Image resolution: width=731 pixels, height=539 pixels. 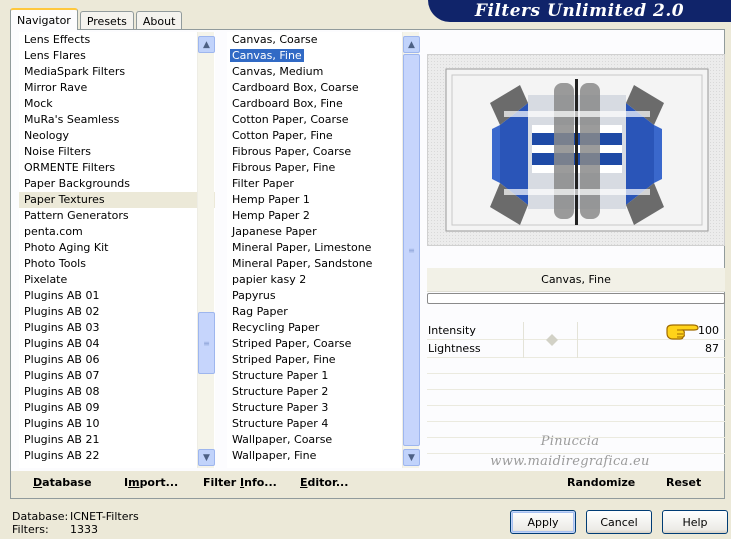 What do you see at coordinates (323, 376) in the screenshot?
I see `list-item: Structure Paper 1` at bounding box center [323, 376].